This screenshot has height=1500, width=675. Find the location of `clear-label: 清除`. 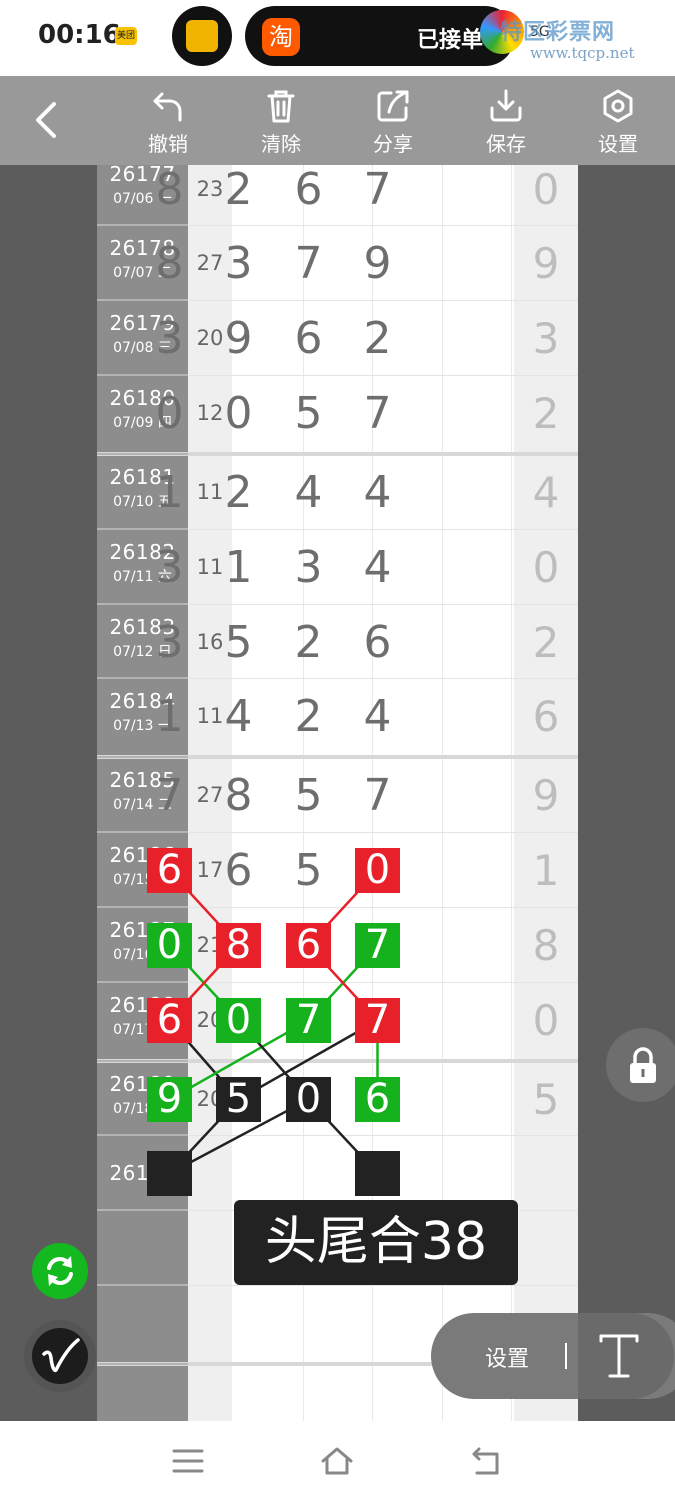

clear-label: 清除 is located at coordinates (281, 144).